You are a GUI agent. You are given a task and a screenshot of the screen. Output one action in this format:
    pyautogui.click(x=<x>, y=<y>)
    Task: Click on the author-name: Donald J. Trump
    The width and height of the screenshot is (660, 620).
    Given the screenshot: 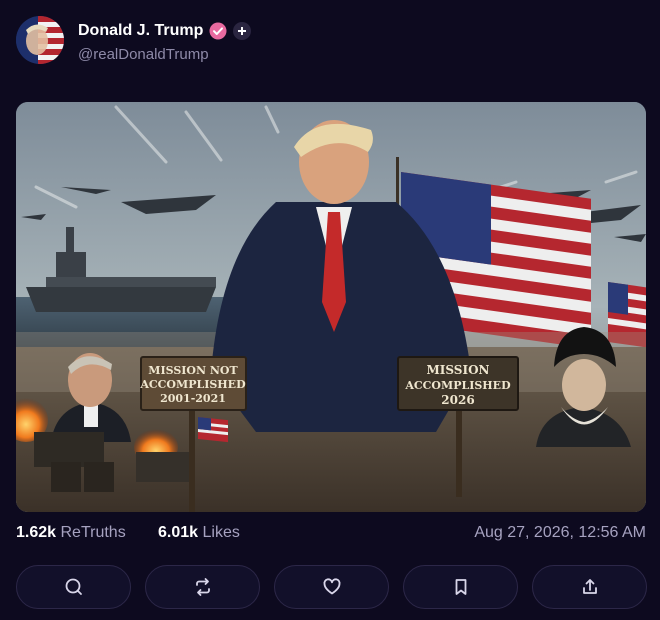 What is the action you would take?
    pyautogui.click(x=140, y=31)
    